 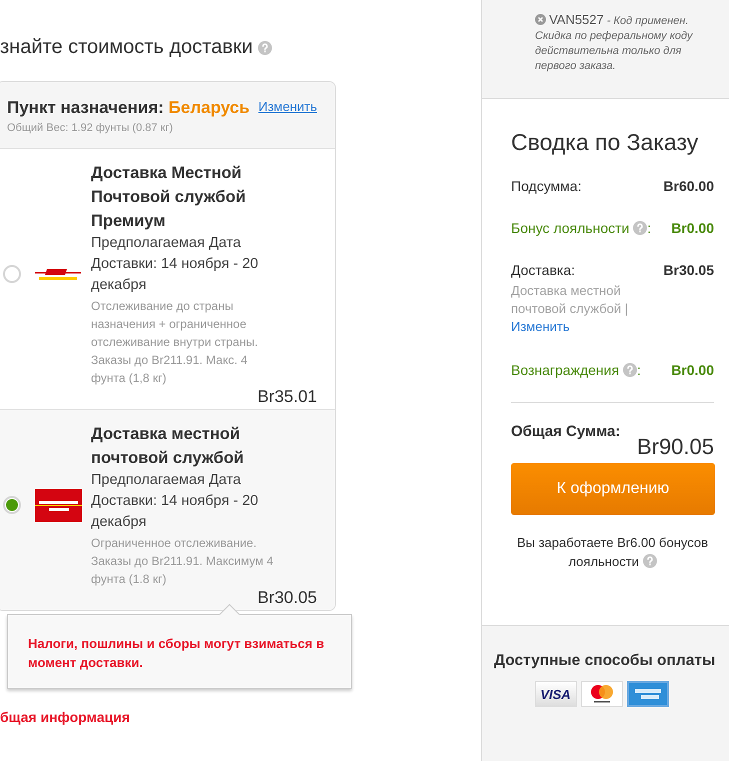 What do you see at coordinates (688, 186) in the screenshot?
I see `summary-value: Br60.00` at bounding box center [688, 186].